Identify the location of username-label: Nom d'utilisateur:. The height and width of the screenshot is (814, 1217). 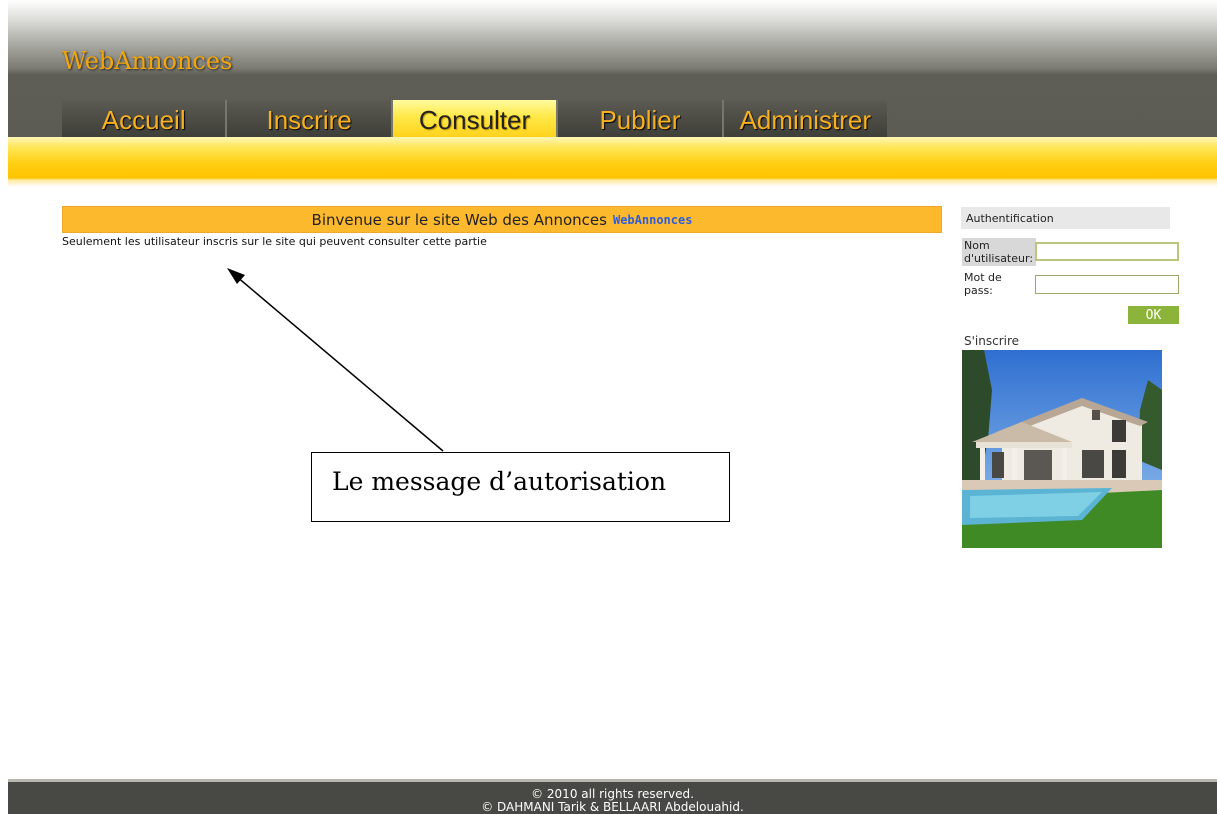
(999, 252).